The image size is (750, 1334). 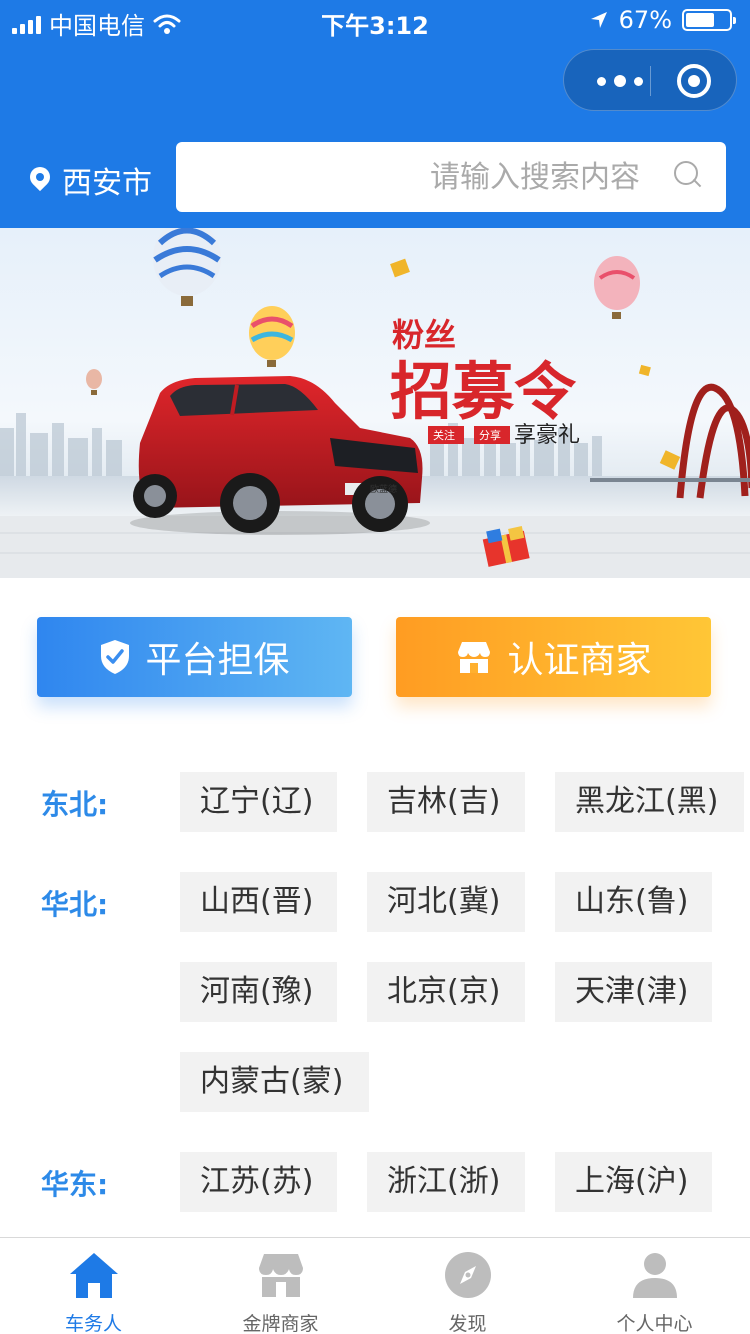 I want to click on province-chip: 辽宁(辽), so click(x=258, y=802).